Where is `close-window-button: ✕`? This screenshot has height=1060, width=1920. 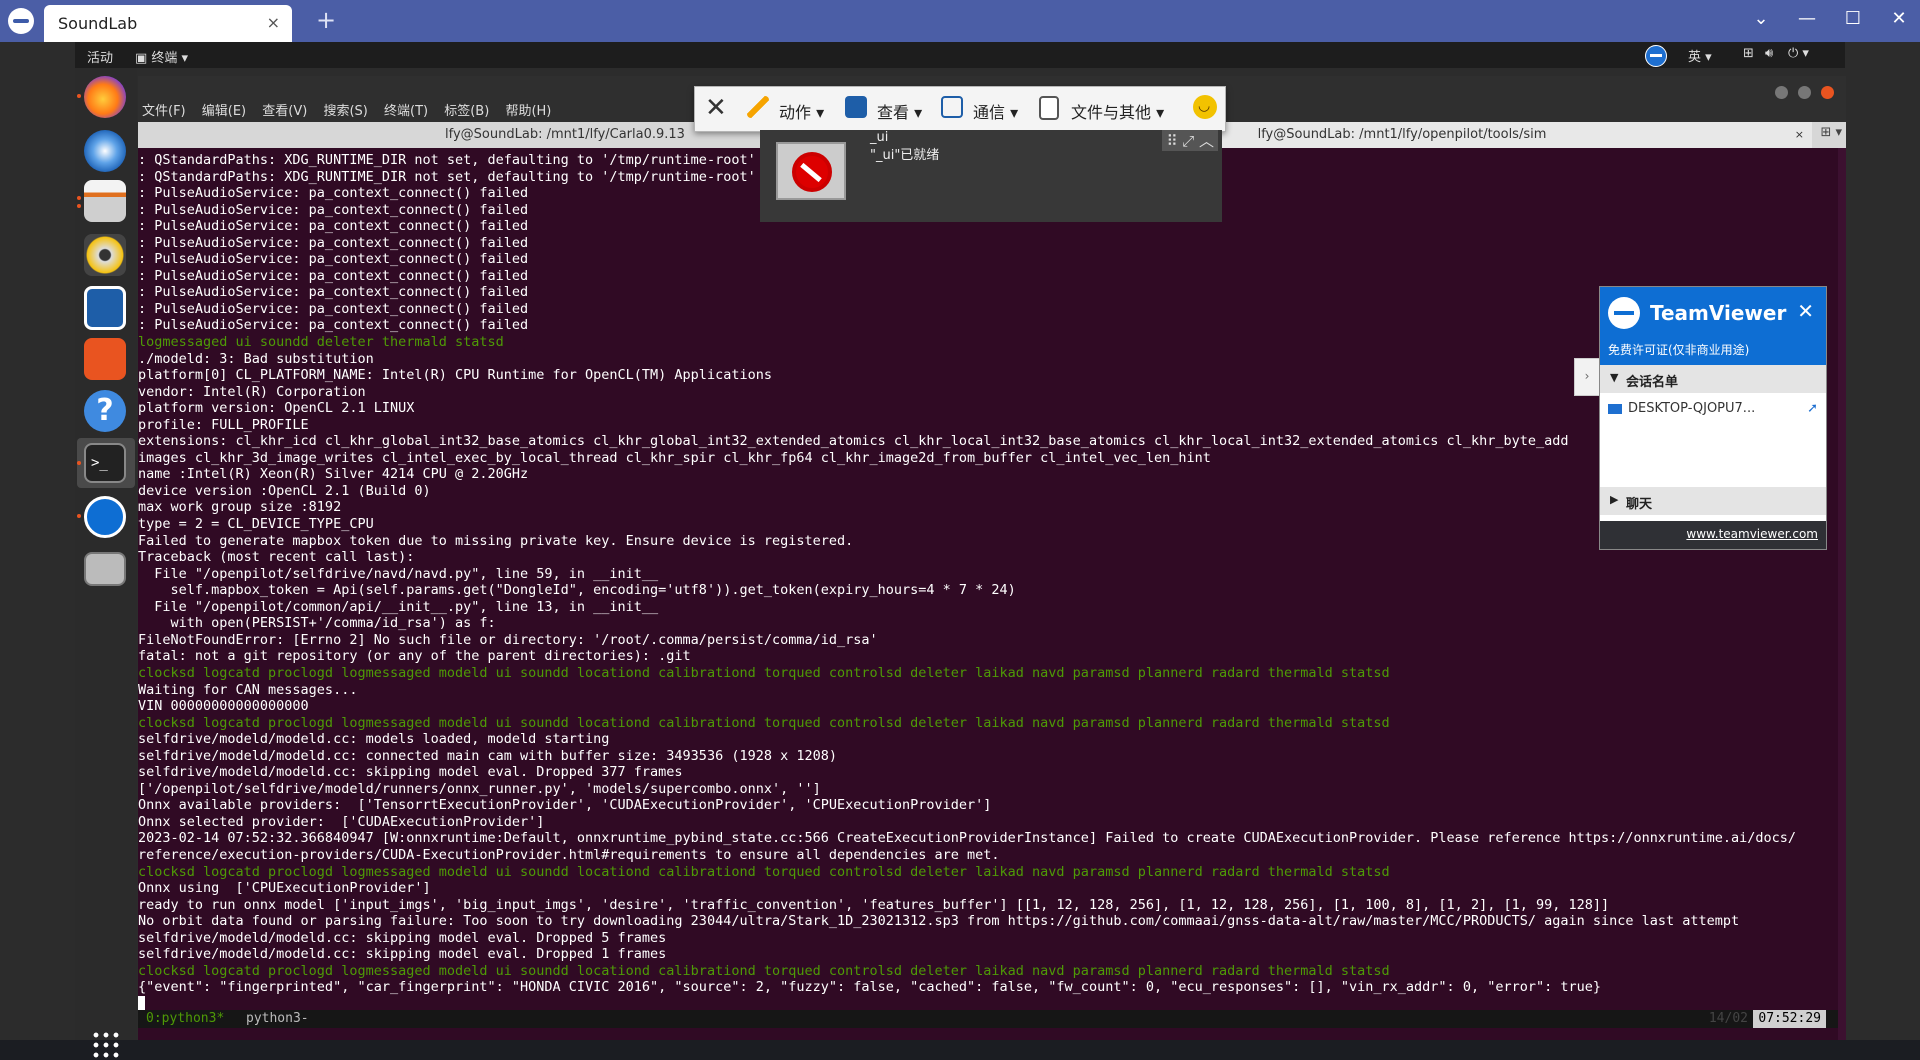 close-window-button: ✕ is located at coordinates (1899, 18).